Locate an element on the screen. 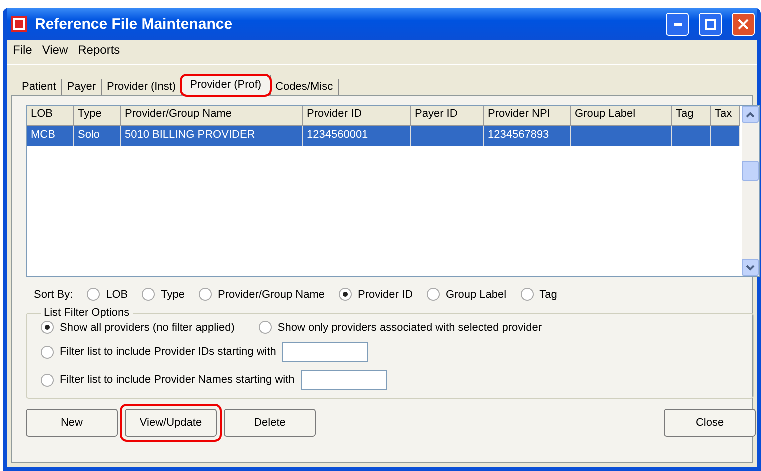 The image size is (761, 471). column-header: Group Label is located at coordinates (621, 116).